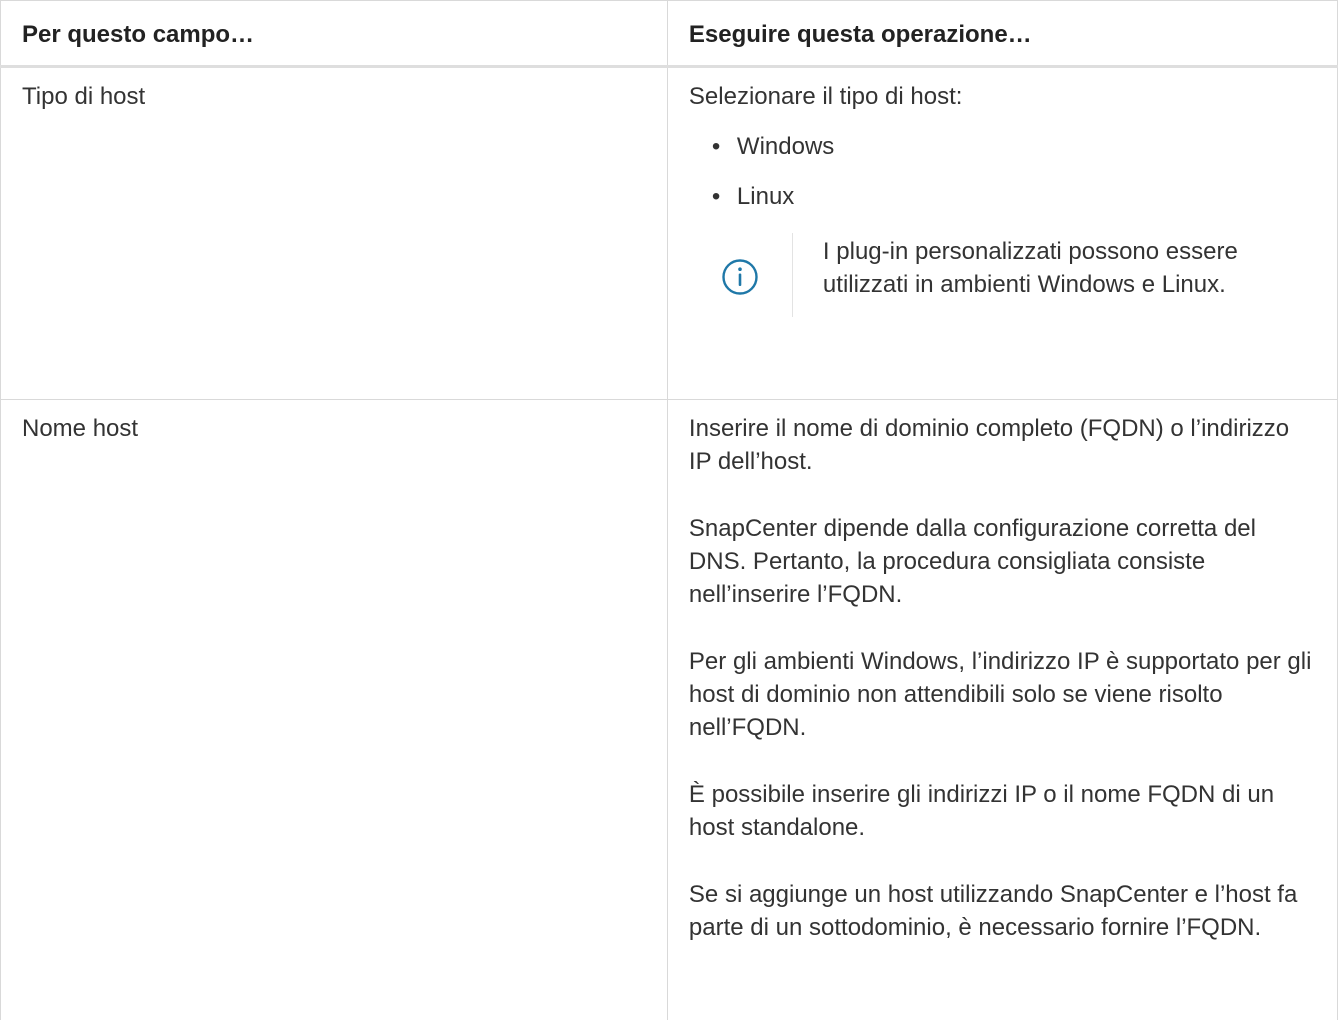 This screenshot has width=1338, height=1034. Describe the element at coordinates (80, 428) in the screenshot. I see `field-name: Nome host` at that location.